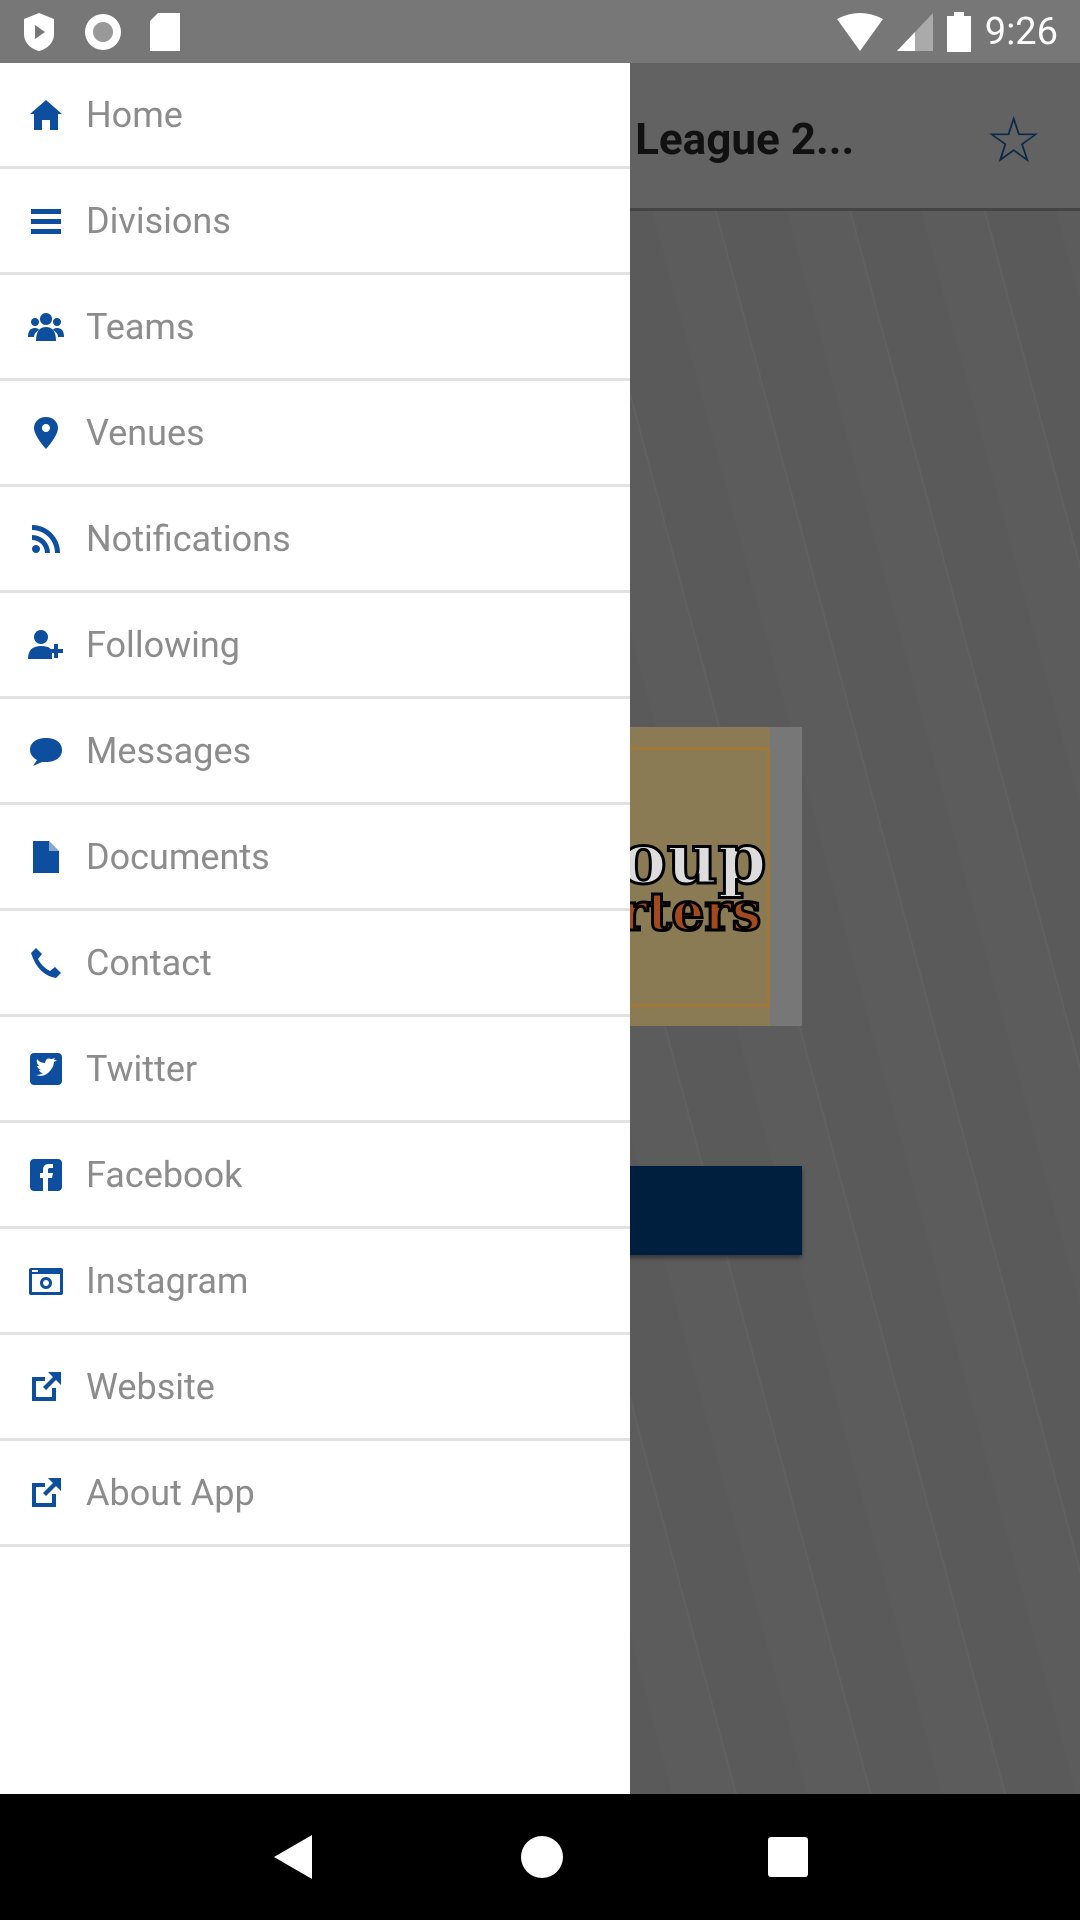  What do you see at coordinates (315, 1176) in the screenshot?
I see `drawer-item-facebook: Facebook` at bounding box center [315, 1176].